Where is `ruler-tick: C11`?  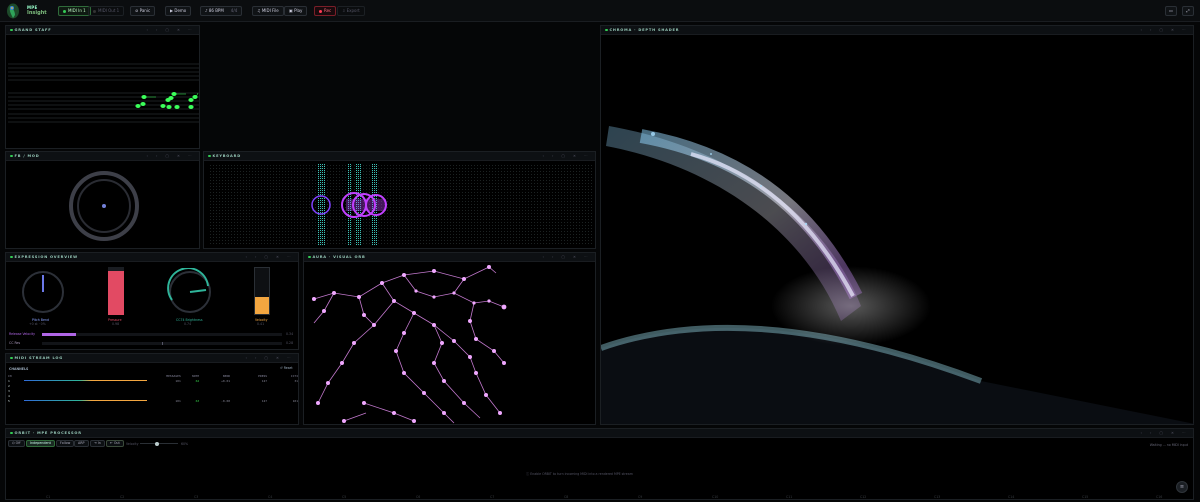
ruler-tick: C11 is located at coordinates (789, 497).